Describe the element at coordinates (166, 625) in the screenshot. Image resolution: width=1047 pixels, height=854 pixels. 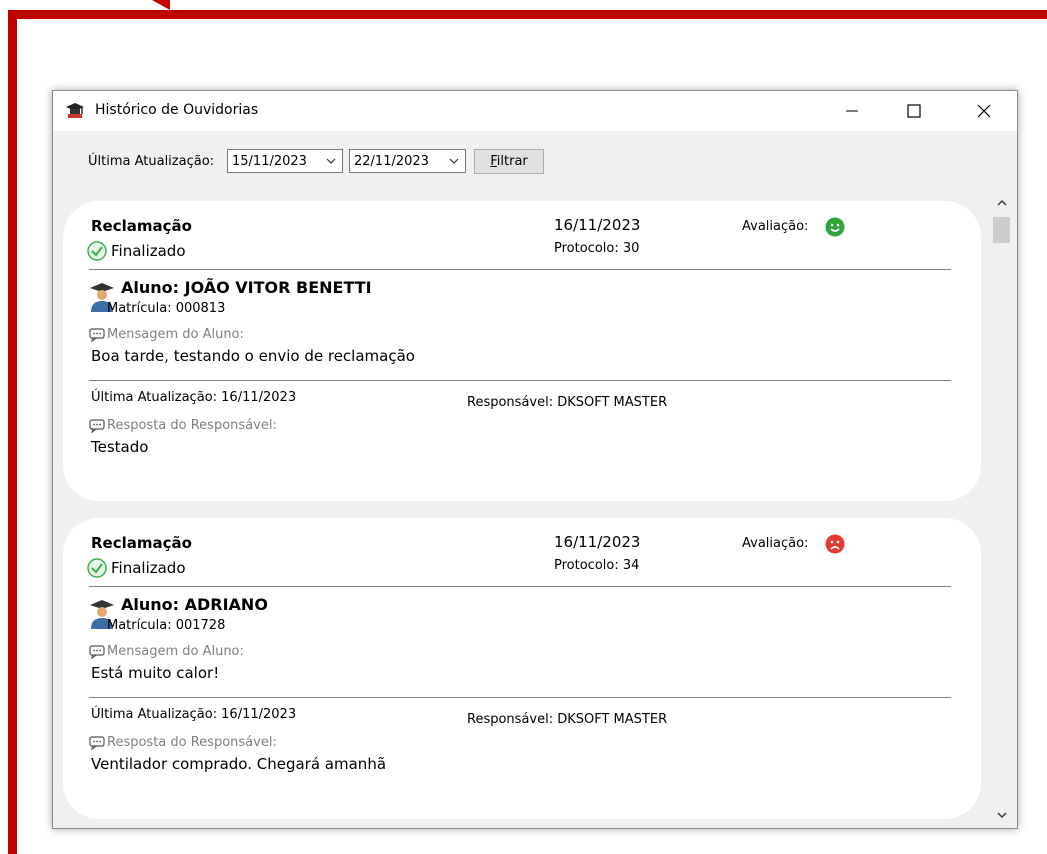
I see `student-matricula: Matrícula: 001728` at that location.